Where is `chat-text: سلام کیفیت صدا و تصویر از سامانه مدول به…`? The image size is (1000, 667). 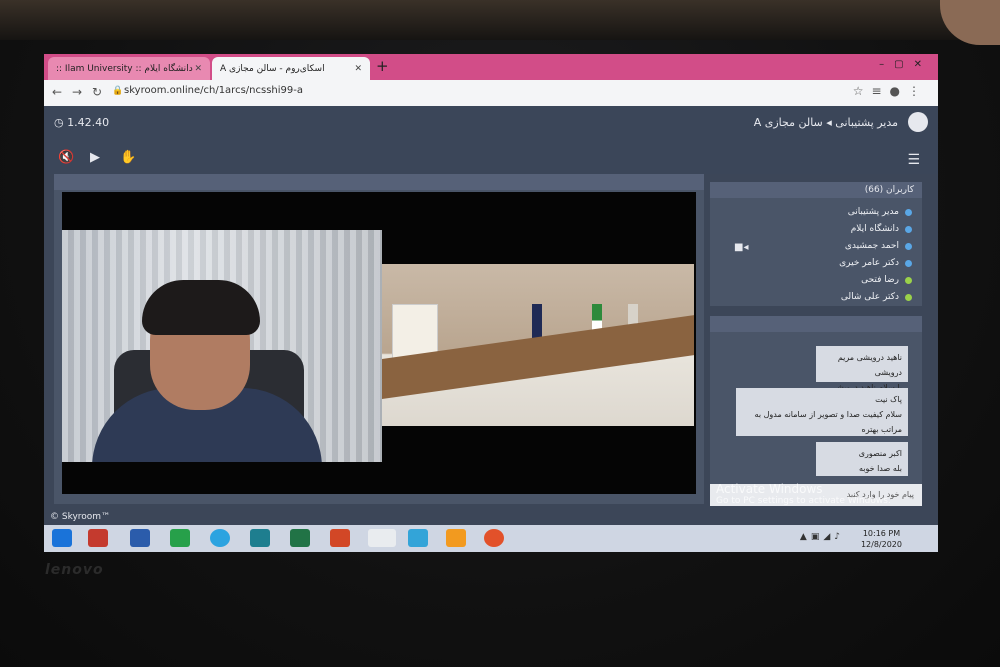
chat-text: سلام کیفیت صدا و تصویر از سامانه مدول به… is located at coordinates (828, 422).